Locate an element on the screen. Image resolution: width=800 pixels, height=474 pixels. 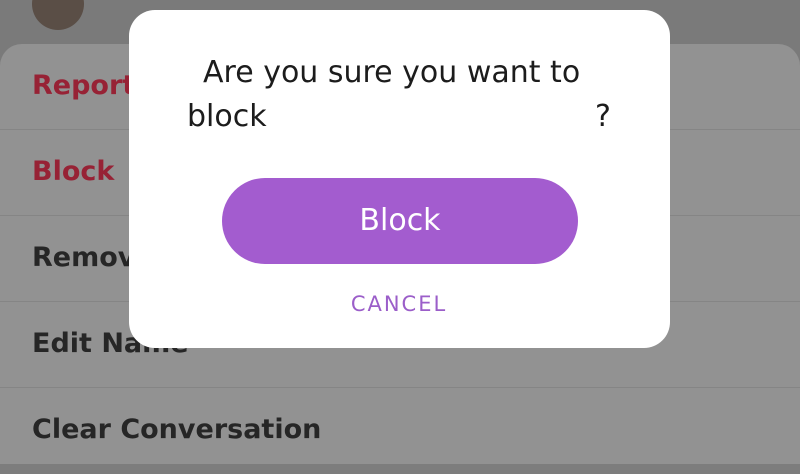
block-button: Block is located at coordinates (400, 221).